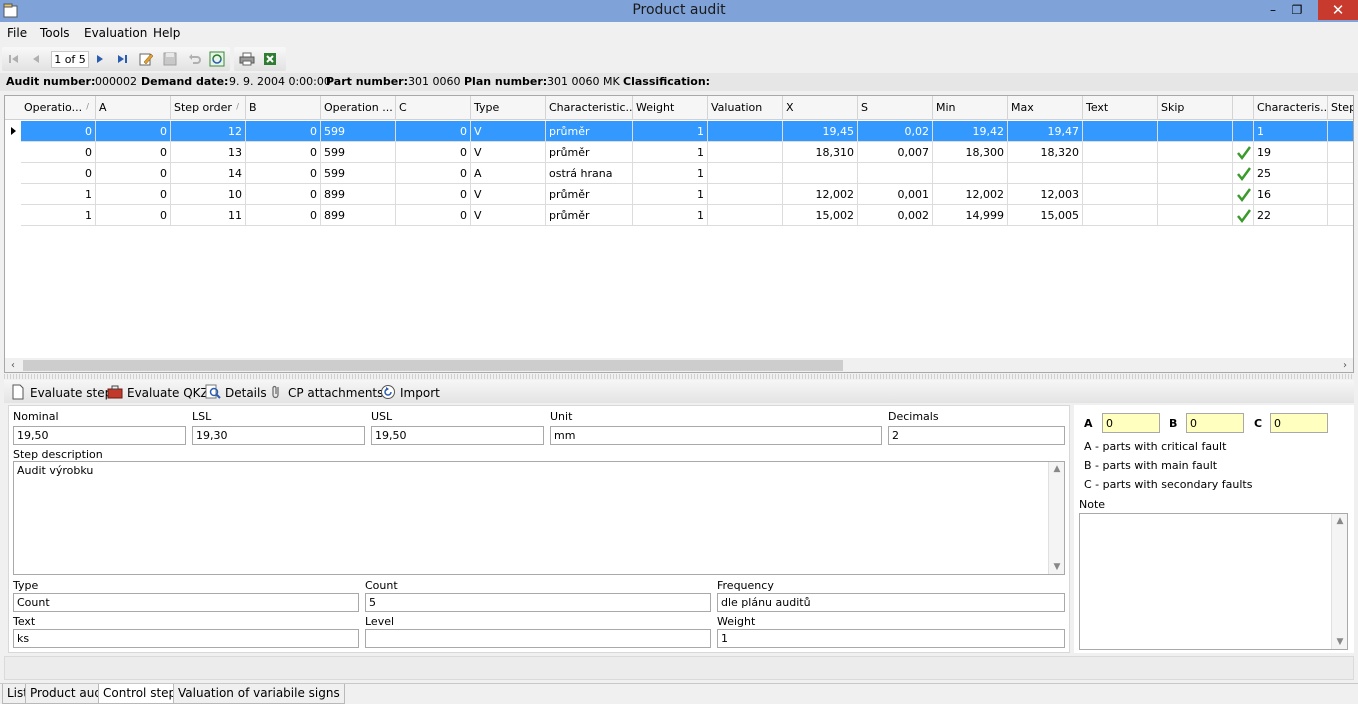 The image size is (1358, 704). I want to click on column-header-b: B, so click(283, 108).